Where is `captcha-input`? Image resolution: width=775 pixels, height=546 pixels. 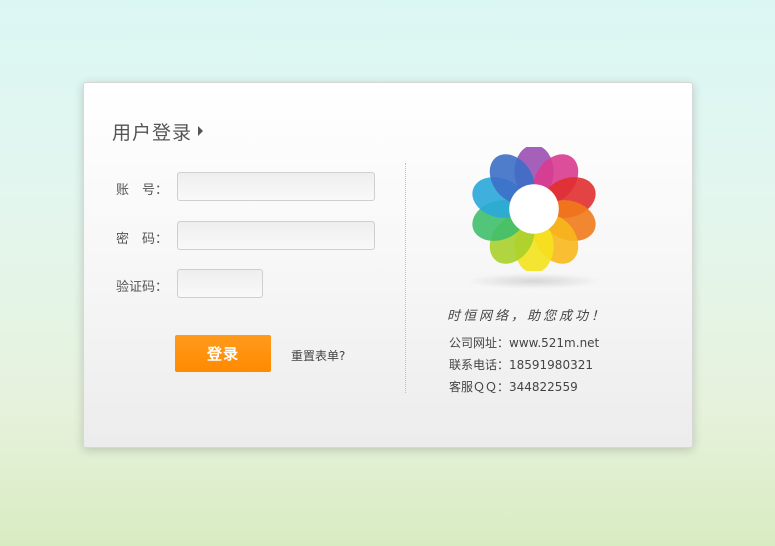
captcha-input is located at coordinates (220, 283).